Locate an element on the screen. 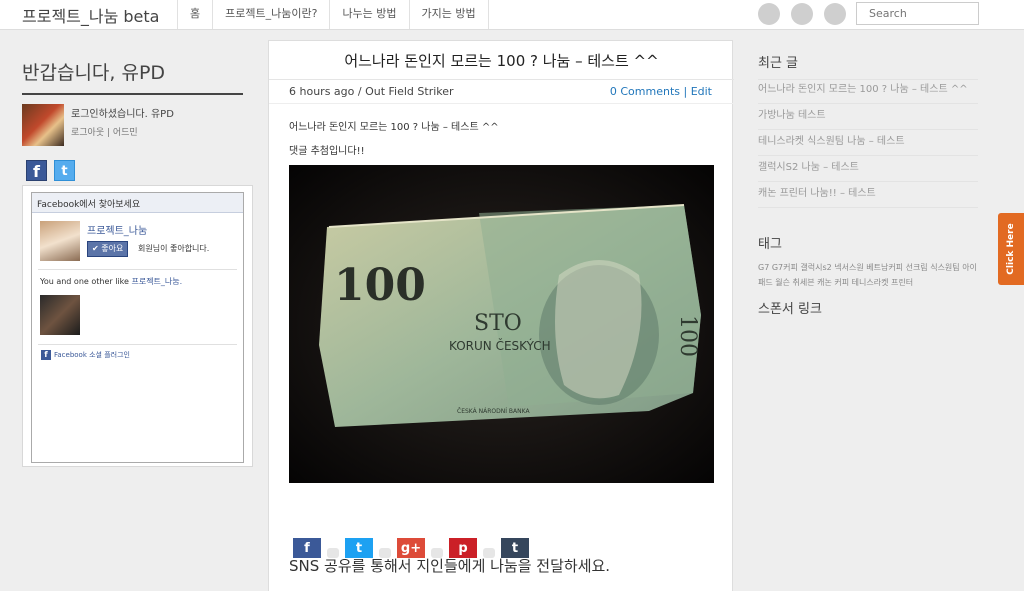 This screenshot has height=591, width=1024. greeting-title: 반갑습니다, 유PD is located at coordinates (94, 73).